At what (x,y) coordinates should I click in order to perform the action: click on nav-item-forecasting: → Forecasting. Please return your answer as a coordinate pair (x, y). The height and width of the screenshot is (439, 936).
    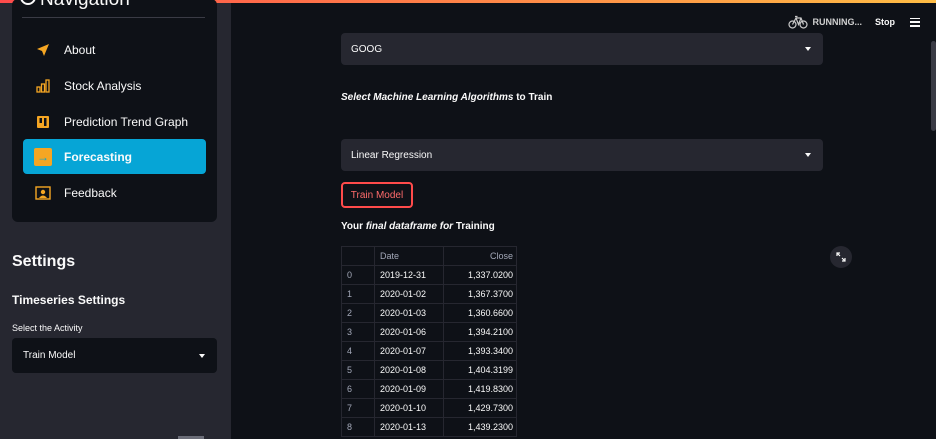
    Looking at the image, I should click on (114, 156).